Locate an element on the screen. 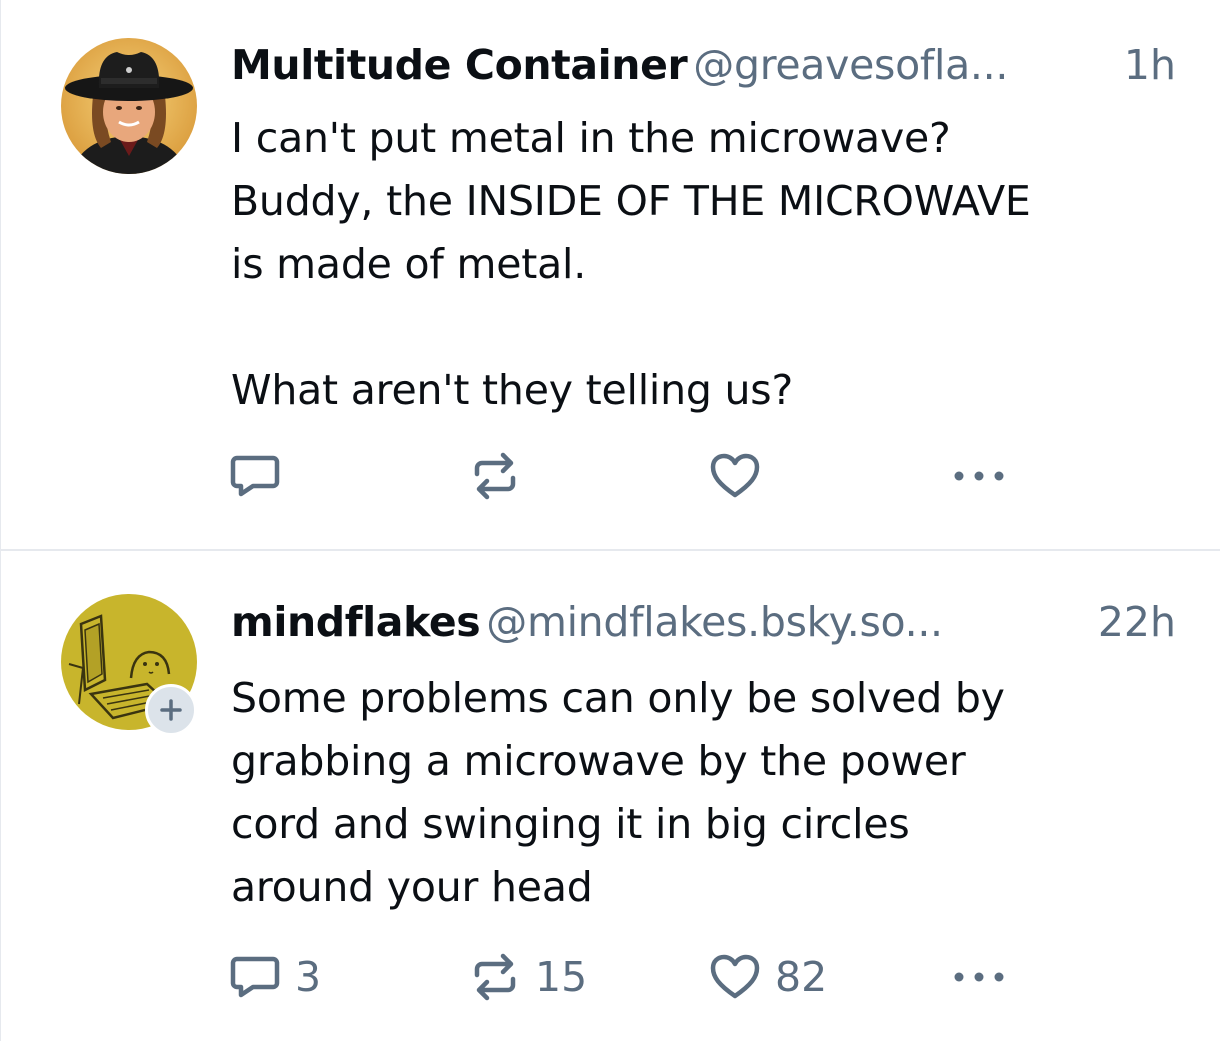 The height and width of the screenshot is (1041, 1220). plus-icon is located at coordinates (171, 710).